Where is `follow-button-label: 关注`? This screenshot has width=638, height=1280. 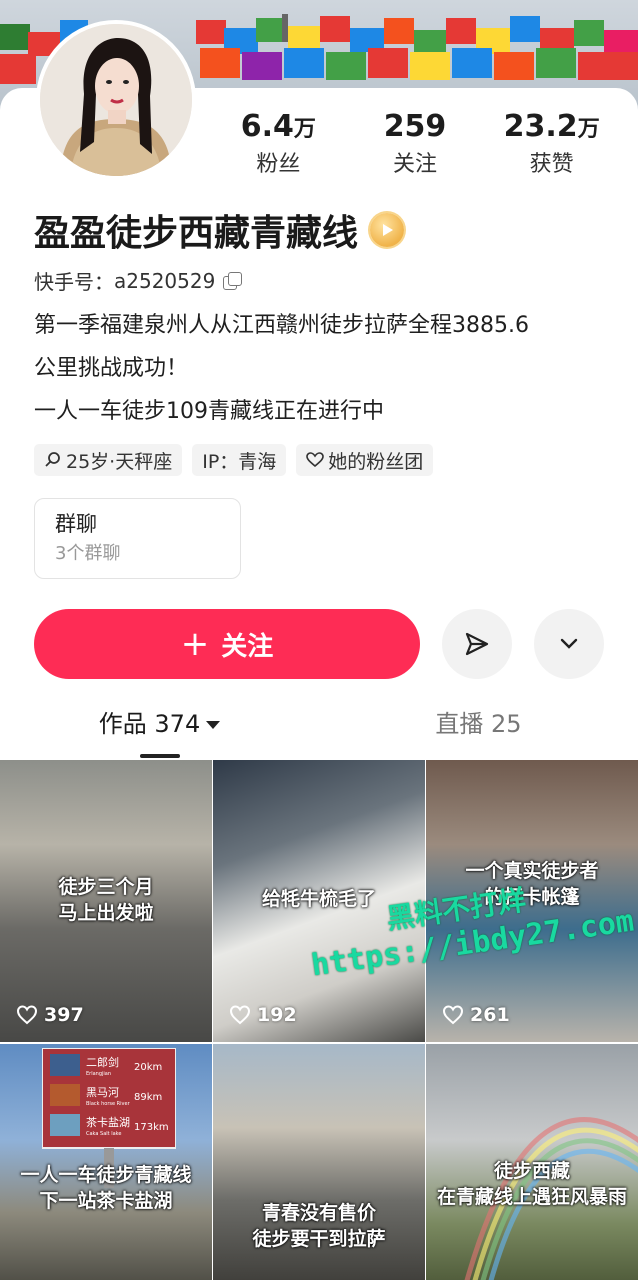
follow-button-label: 关注 is located at coordinates (247, 646).